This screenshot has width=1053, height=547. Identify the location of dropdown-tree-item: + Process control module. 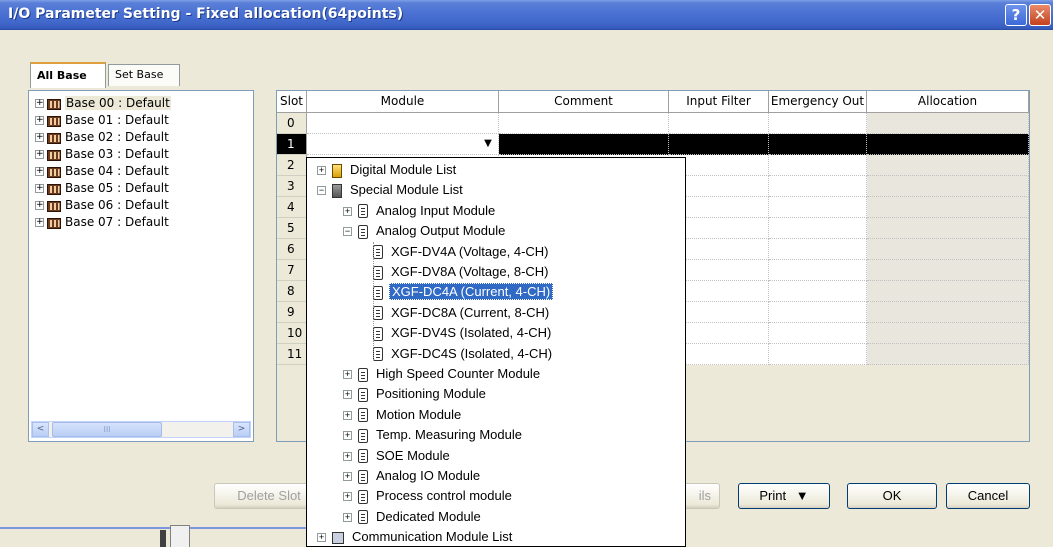
(428, 496).